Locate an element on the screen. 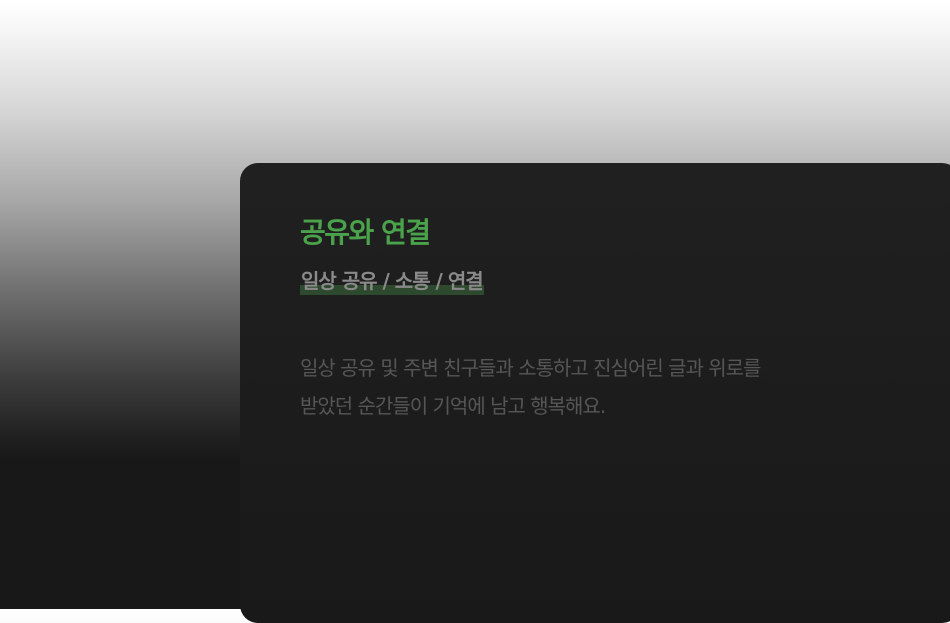 Image resolution: width=950 pixels, height=623 pixels. card-description-line-1: 일상 공유 및 주변 친구들과 소통하고 진심어린 글과 위로를 is located at coordinates (530, 368).